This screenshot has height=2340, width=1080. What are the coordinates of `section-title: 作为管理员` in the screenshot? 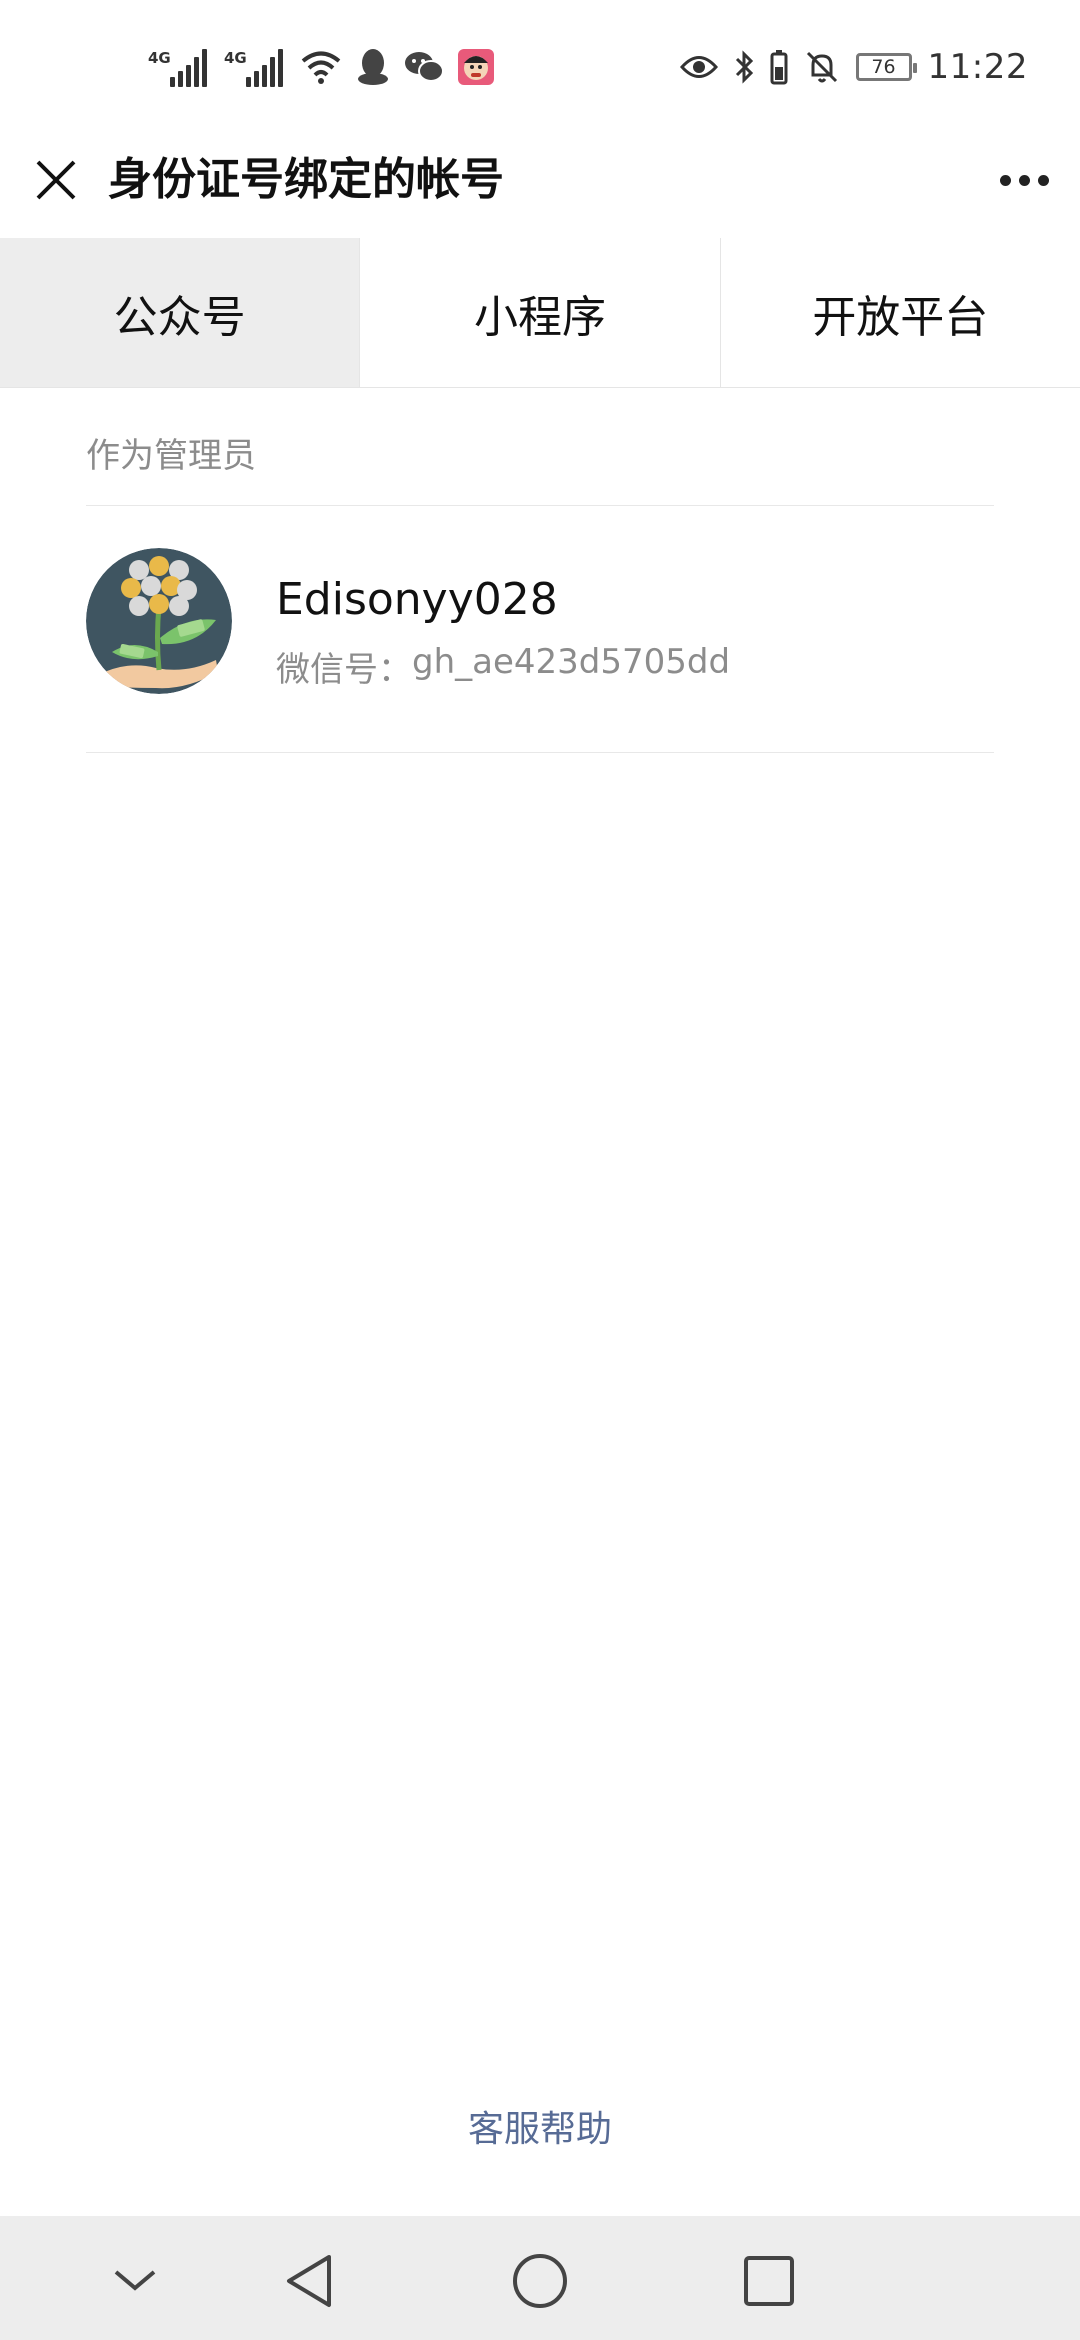 It's located at (171, 456).